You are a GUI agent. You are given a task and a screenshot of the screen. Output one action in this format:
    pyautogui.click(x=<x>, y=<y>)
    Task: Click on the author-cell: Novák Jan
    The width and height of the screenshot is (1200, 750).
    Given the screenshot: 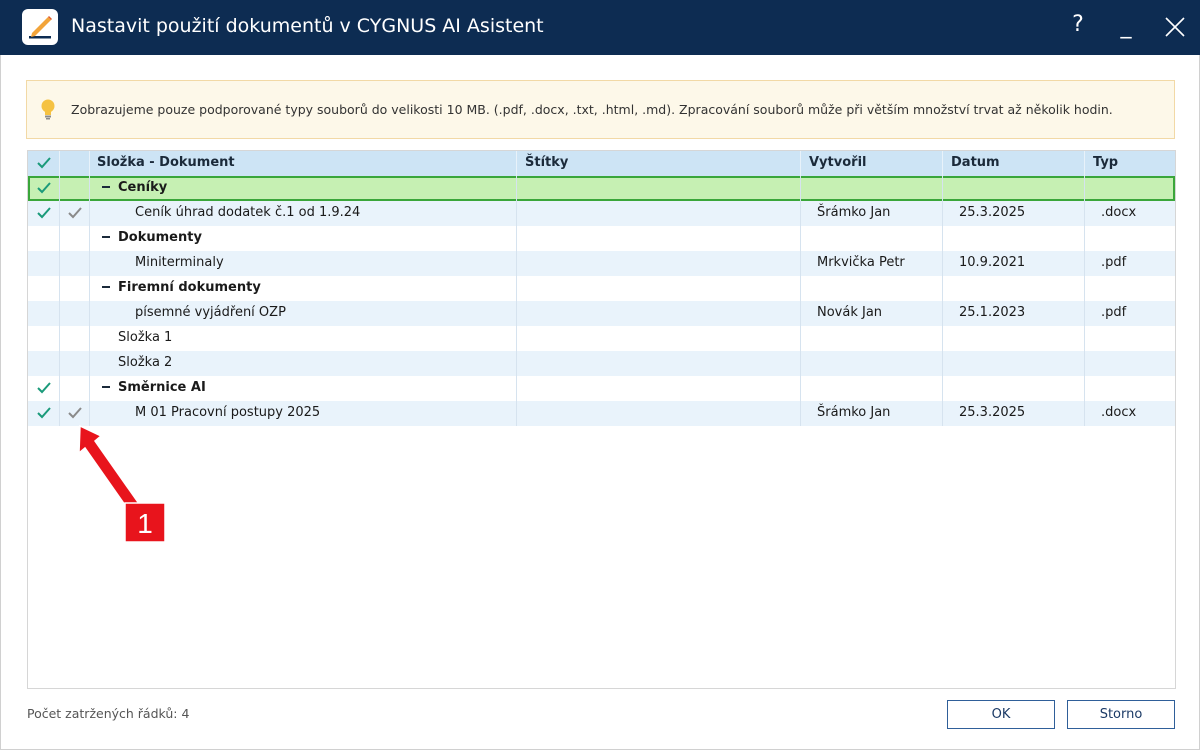 What is the action you would take?
    pyautogui.click(x=872, y=313)
    